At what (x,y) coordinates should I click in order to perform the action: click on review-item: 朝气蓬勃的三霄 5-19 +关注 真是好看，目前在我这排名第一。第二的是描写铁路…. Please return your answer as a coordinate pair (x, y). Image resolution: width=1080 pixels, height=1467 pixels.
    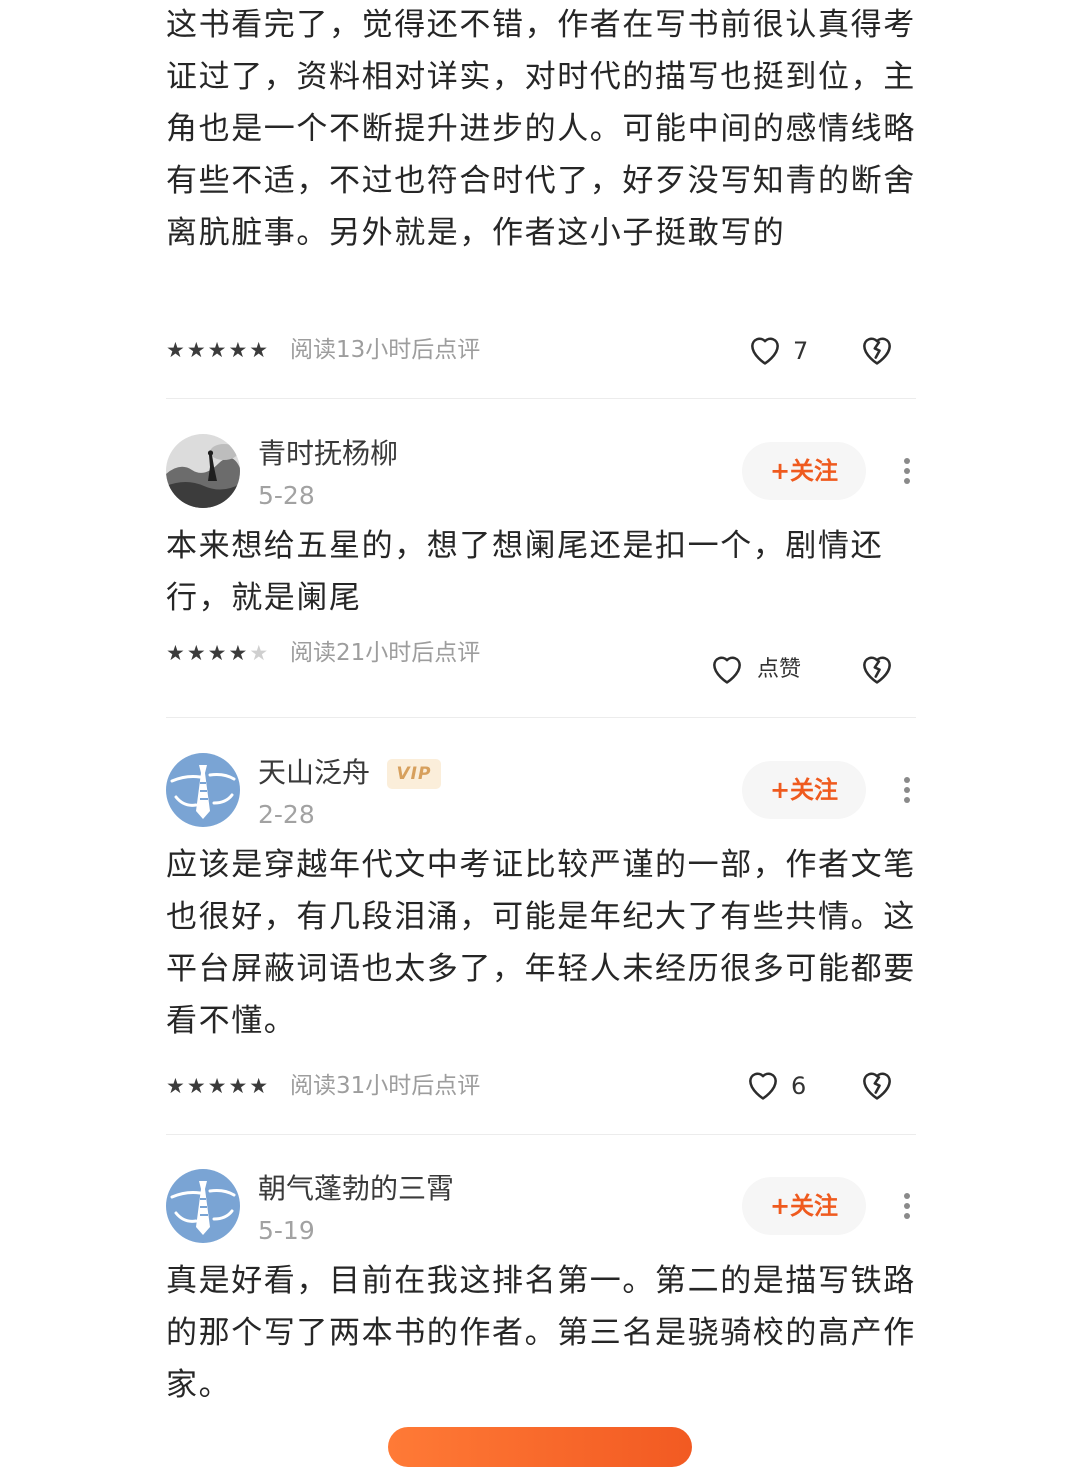
    Looking at the image, I should click on (541, 1289).